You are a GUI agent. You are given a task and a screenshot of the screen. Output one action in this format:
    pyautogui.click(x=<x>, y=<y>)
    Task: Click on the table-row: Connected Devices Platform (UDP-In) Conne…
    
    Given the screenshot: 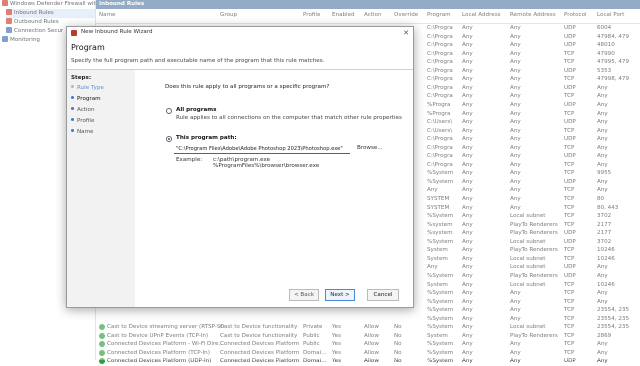 What is the action you would take?
    pyautogui.click(x=368, y=361)
    